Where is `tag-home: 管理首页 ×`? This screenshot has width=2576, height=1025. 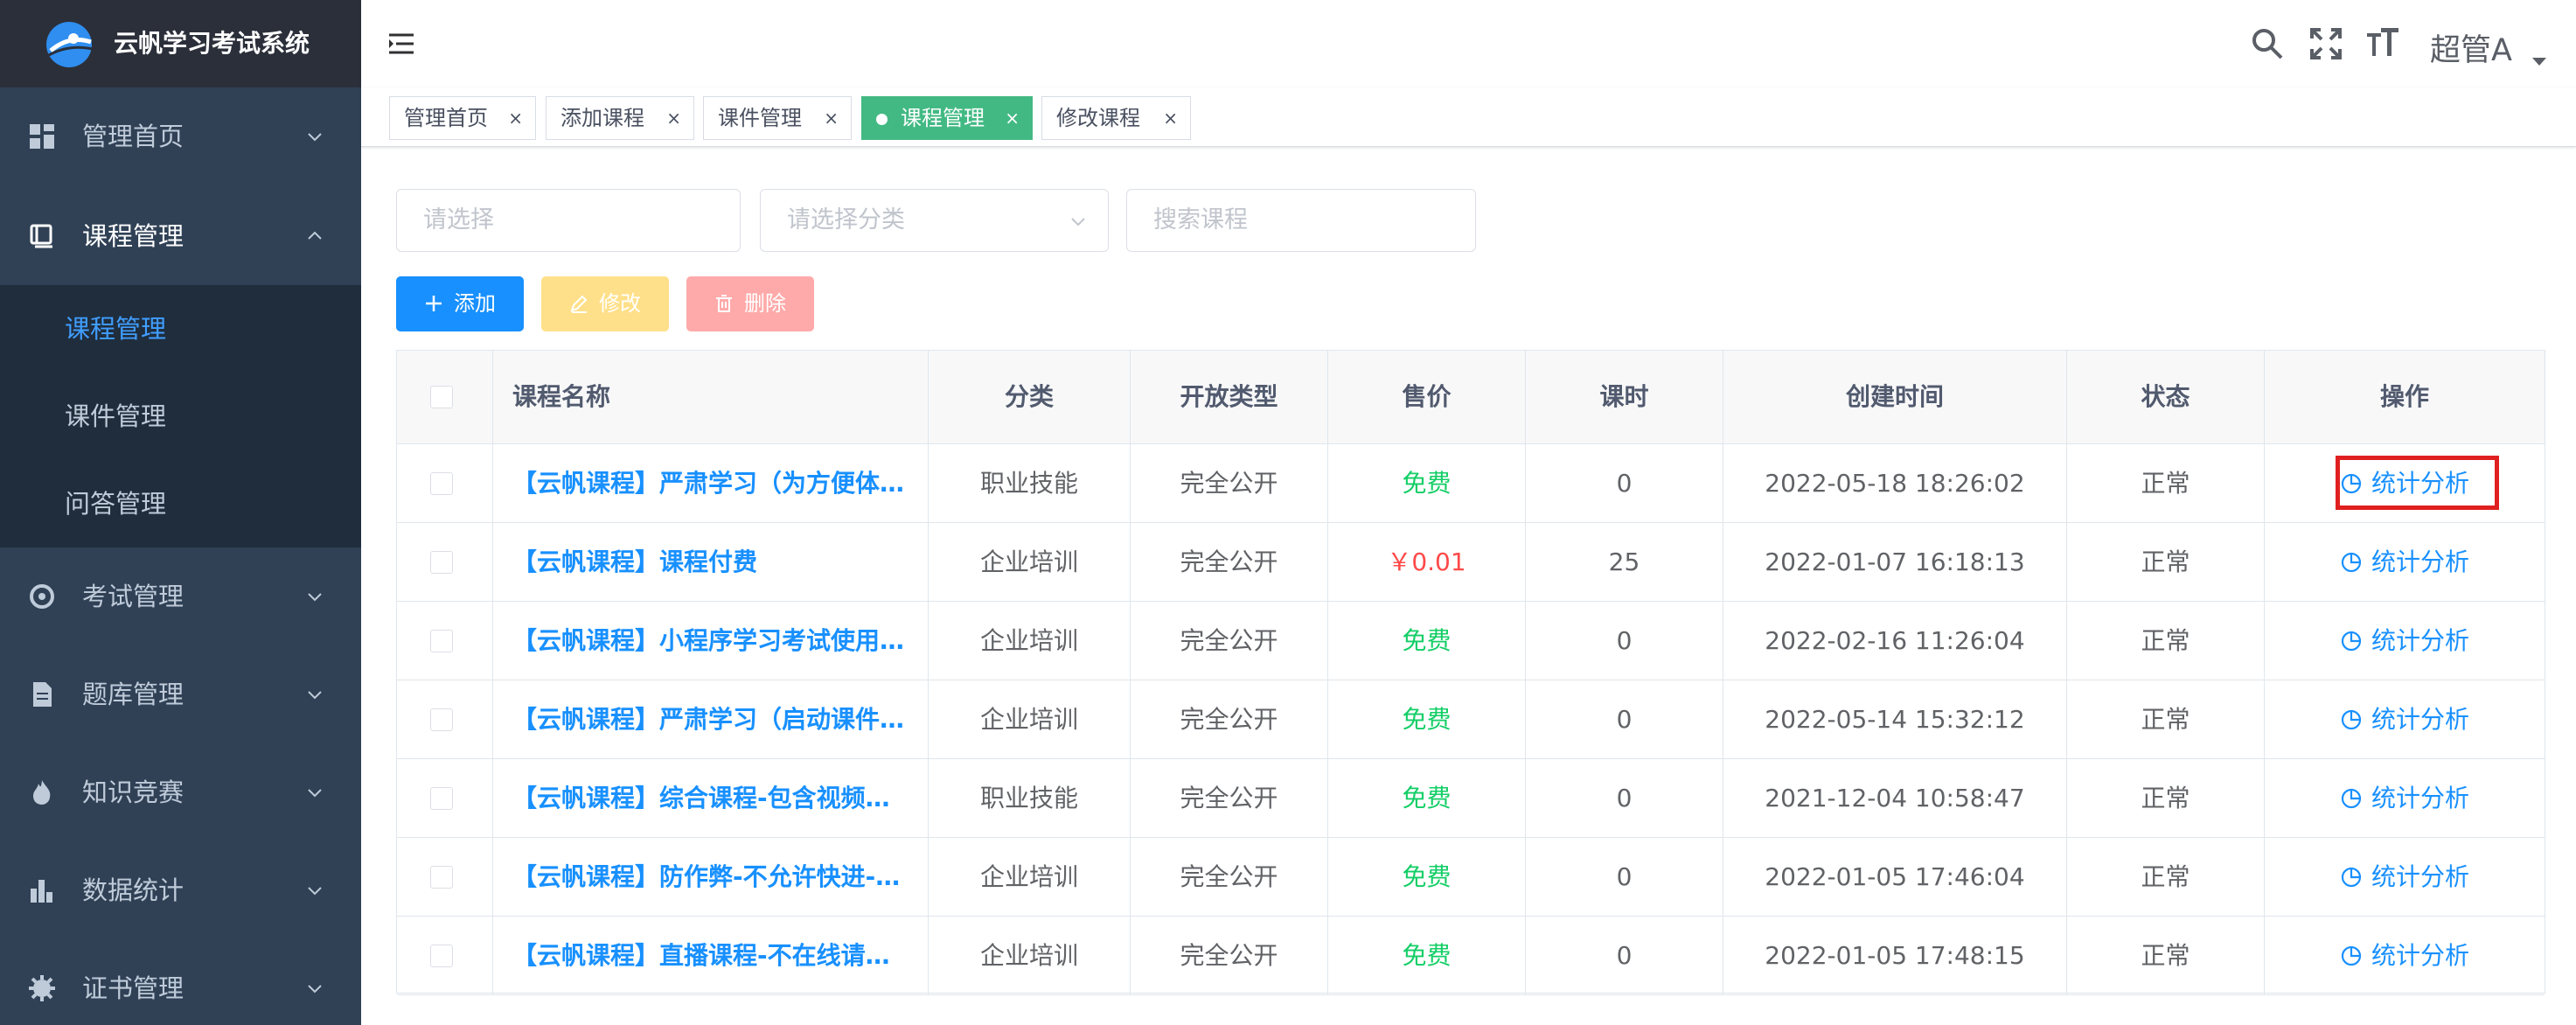 tag-home: 管理首页 × is located at coordinates (463, 118).